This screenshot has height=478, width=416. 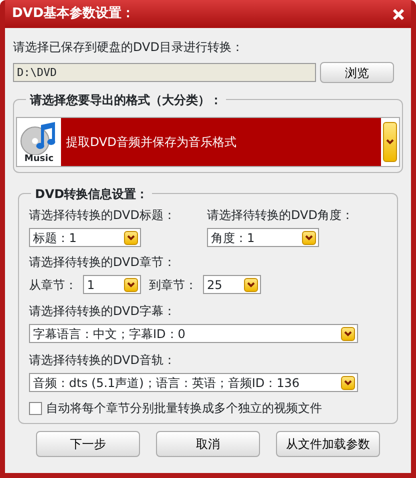 What do you see at coordinates (357, 72) in the screenshot?
I see `browse-button: 浏览` at bounding box center [357, 72].